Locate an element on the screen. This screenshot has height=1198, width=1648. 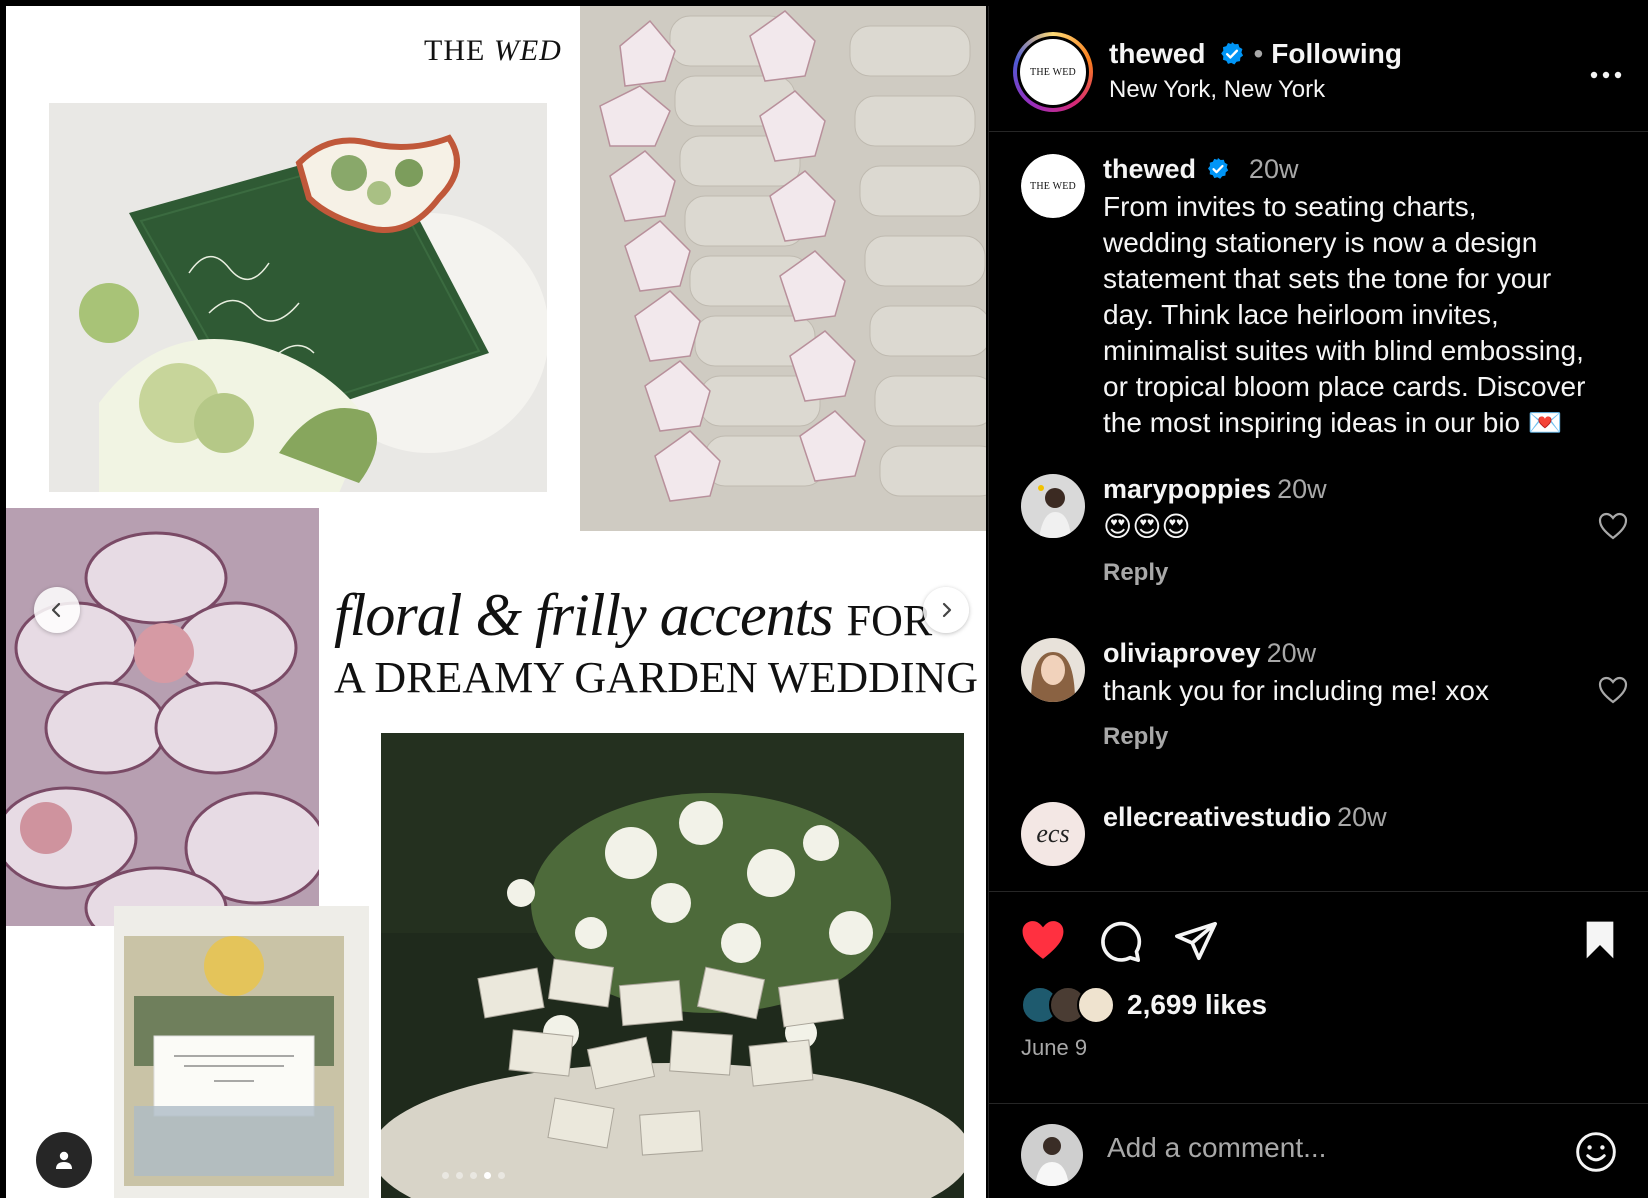
comment-username: oliviaprovey is located at coordinates (1182, 653).